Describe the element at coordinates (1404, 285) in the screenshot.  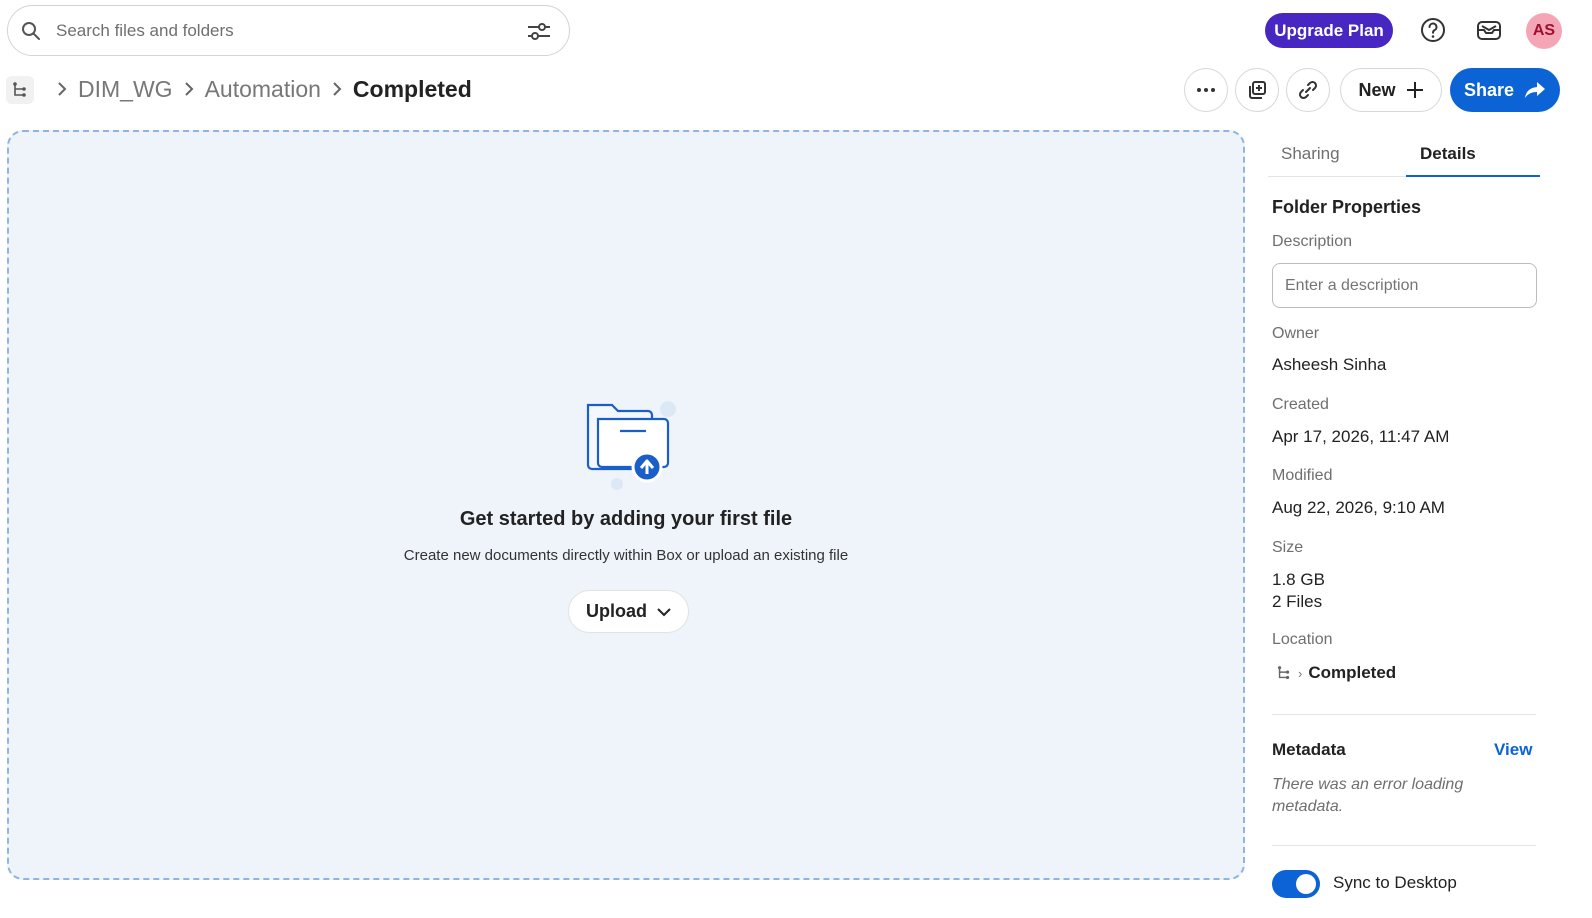
I see `description-field` at that location.